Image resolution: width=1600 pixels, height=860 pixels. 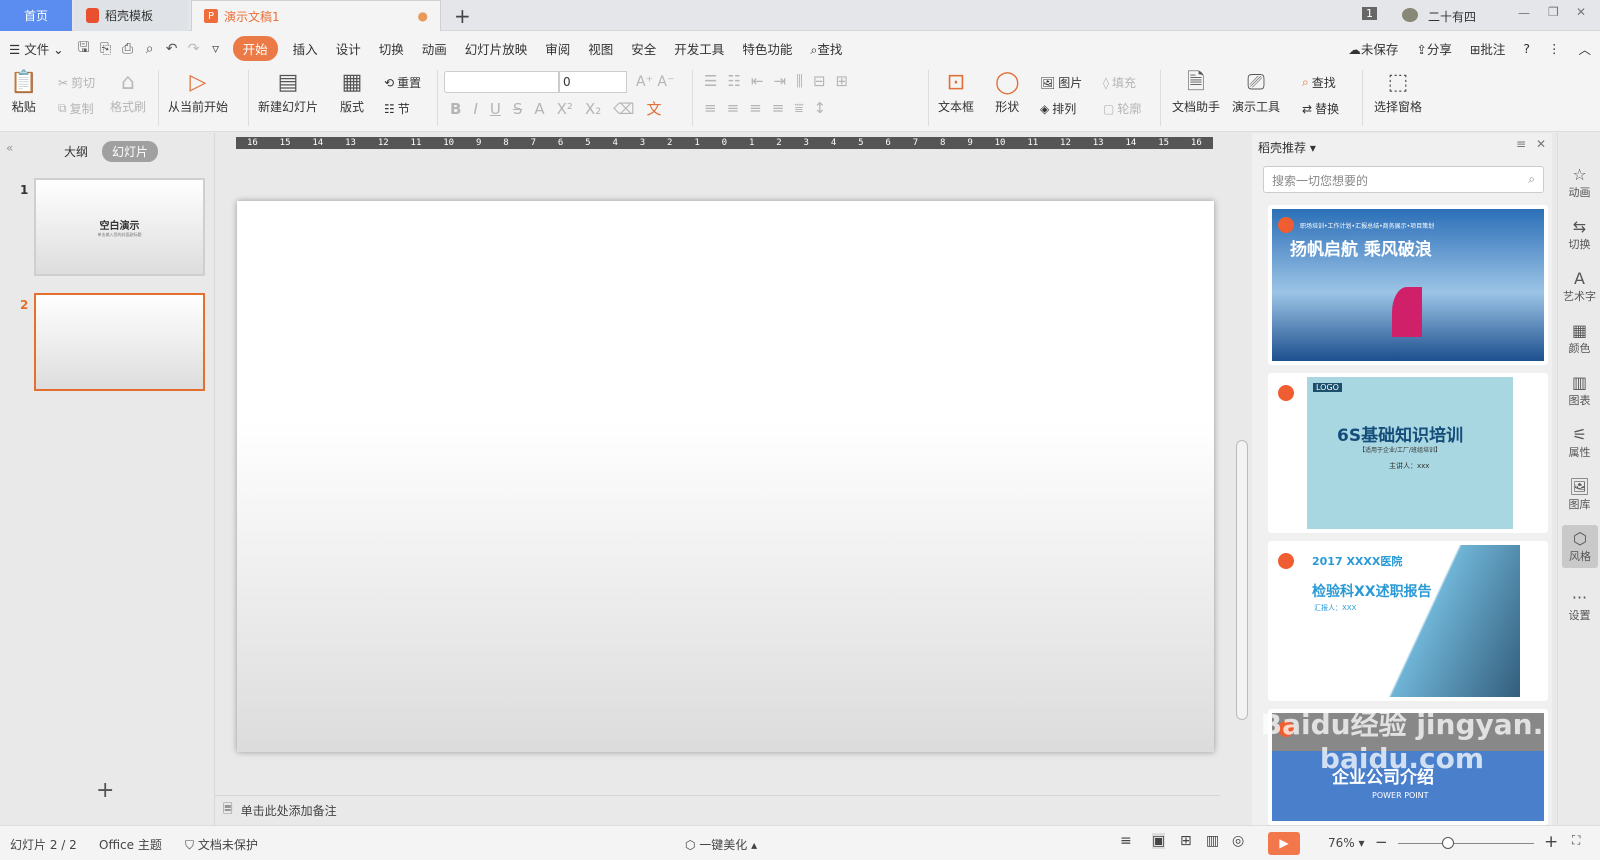 What do you see at coordinates (518, 109) in the screenshot?
I see `strike-icon: S` at bounding box center [518, 109].